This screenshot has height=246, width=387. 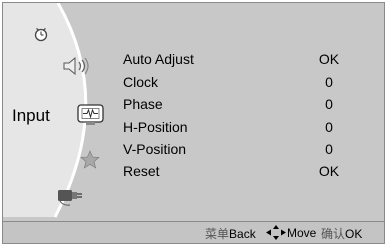 What do you see at coordinates (241, 152) in the screenshot?
I see `menu-item-v-position: V-Position 0` at bounding box center [241, 152].